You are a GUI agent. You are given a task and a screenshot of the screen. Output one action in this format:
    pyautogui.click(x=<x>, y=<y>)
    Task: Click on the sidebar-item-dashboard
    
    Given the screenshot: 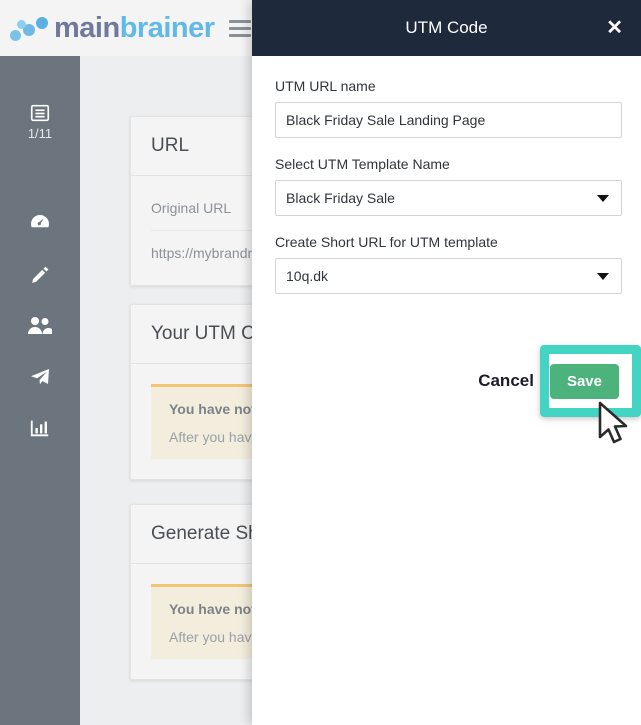 What is the action you would take?
    pyautogui.click(x=40, y=223)
    